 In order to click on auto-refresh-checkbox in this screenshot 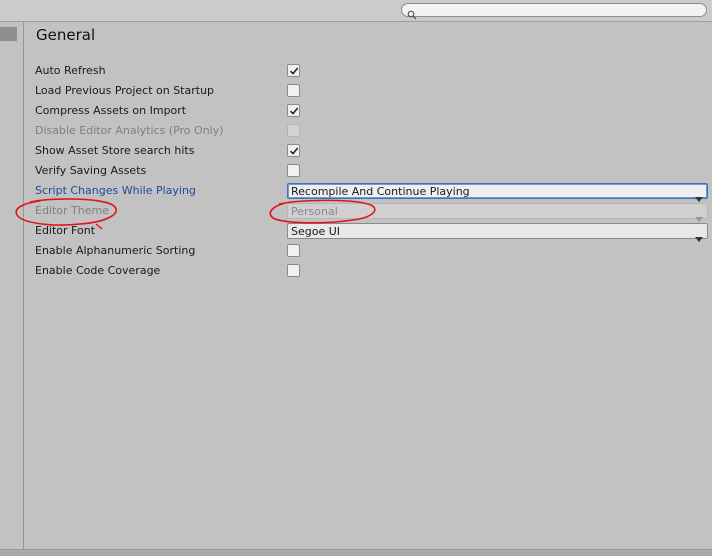, I will do `click(293, 70)`.